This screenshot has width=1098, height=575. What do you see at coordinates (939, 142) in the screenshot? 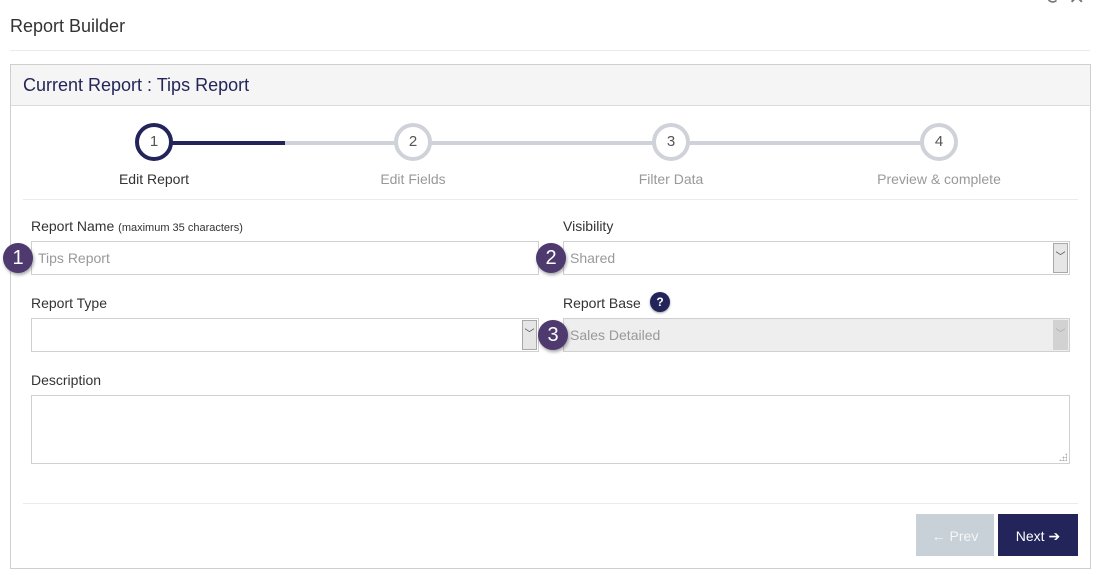
I see `step-circle: 4` at bounding box center [939, 142].